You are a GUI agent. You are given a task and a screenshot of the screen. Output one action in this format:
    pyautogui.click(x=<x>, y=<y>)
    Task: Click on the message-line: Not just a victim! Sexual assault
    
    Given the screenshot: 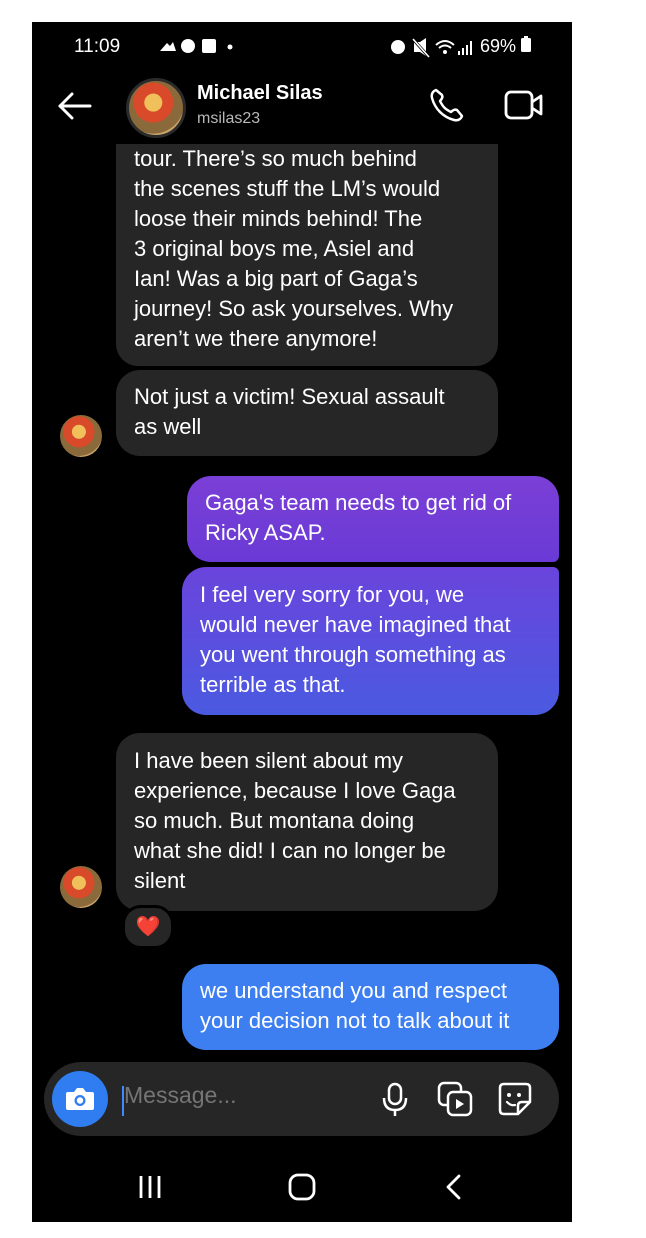 What is the action you would take?
    pyautogui.click(x=289, y=396)
    